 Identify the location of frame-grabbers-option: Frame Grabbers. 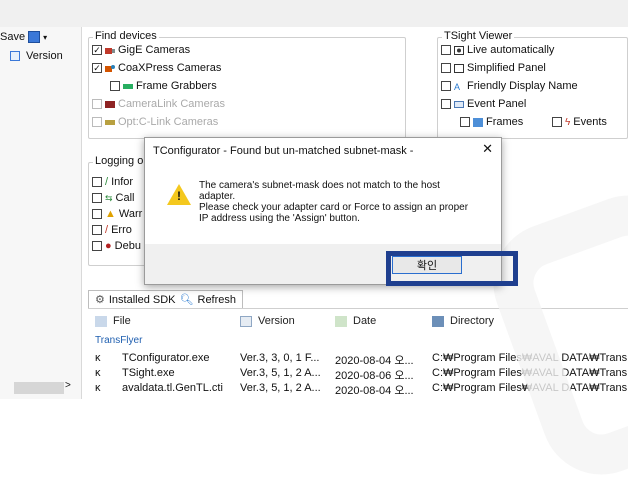
(163, 86).